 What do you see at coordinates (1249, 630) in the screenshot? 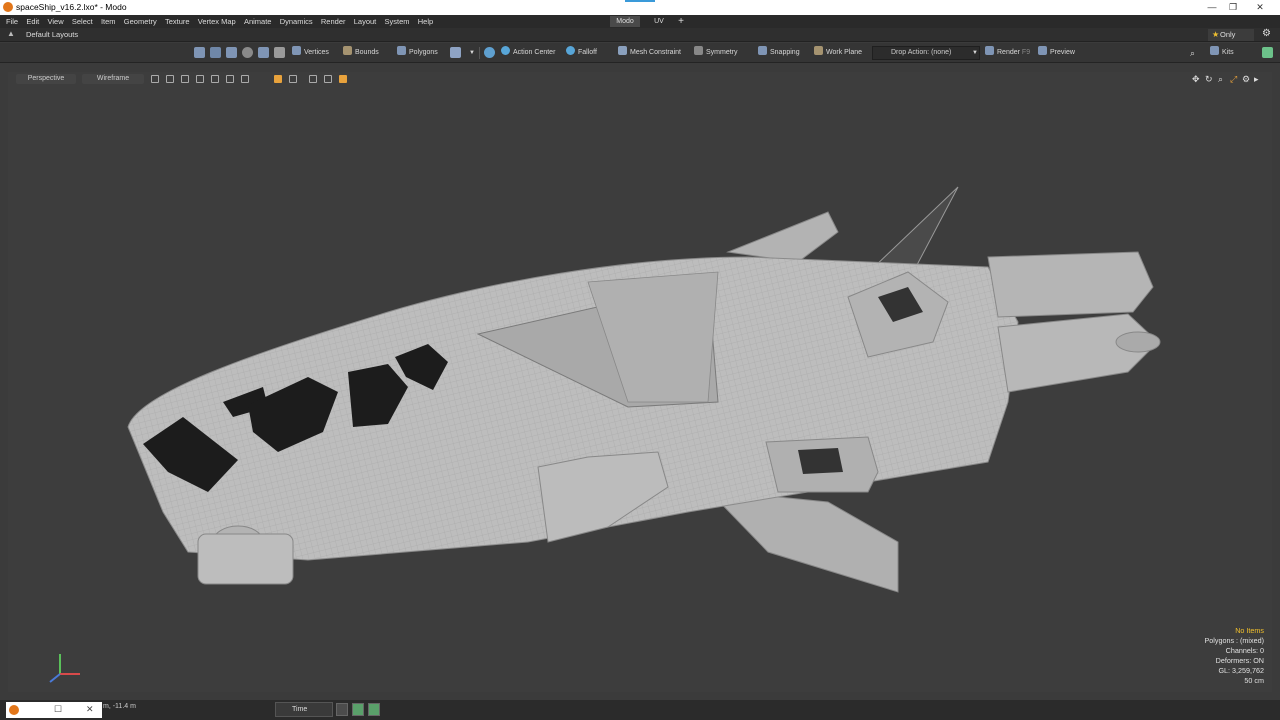
I see `hud-items: No Items` at bounding box center [1249, 630].